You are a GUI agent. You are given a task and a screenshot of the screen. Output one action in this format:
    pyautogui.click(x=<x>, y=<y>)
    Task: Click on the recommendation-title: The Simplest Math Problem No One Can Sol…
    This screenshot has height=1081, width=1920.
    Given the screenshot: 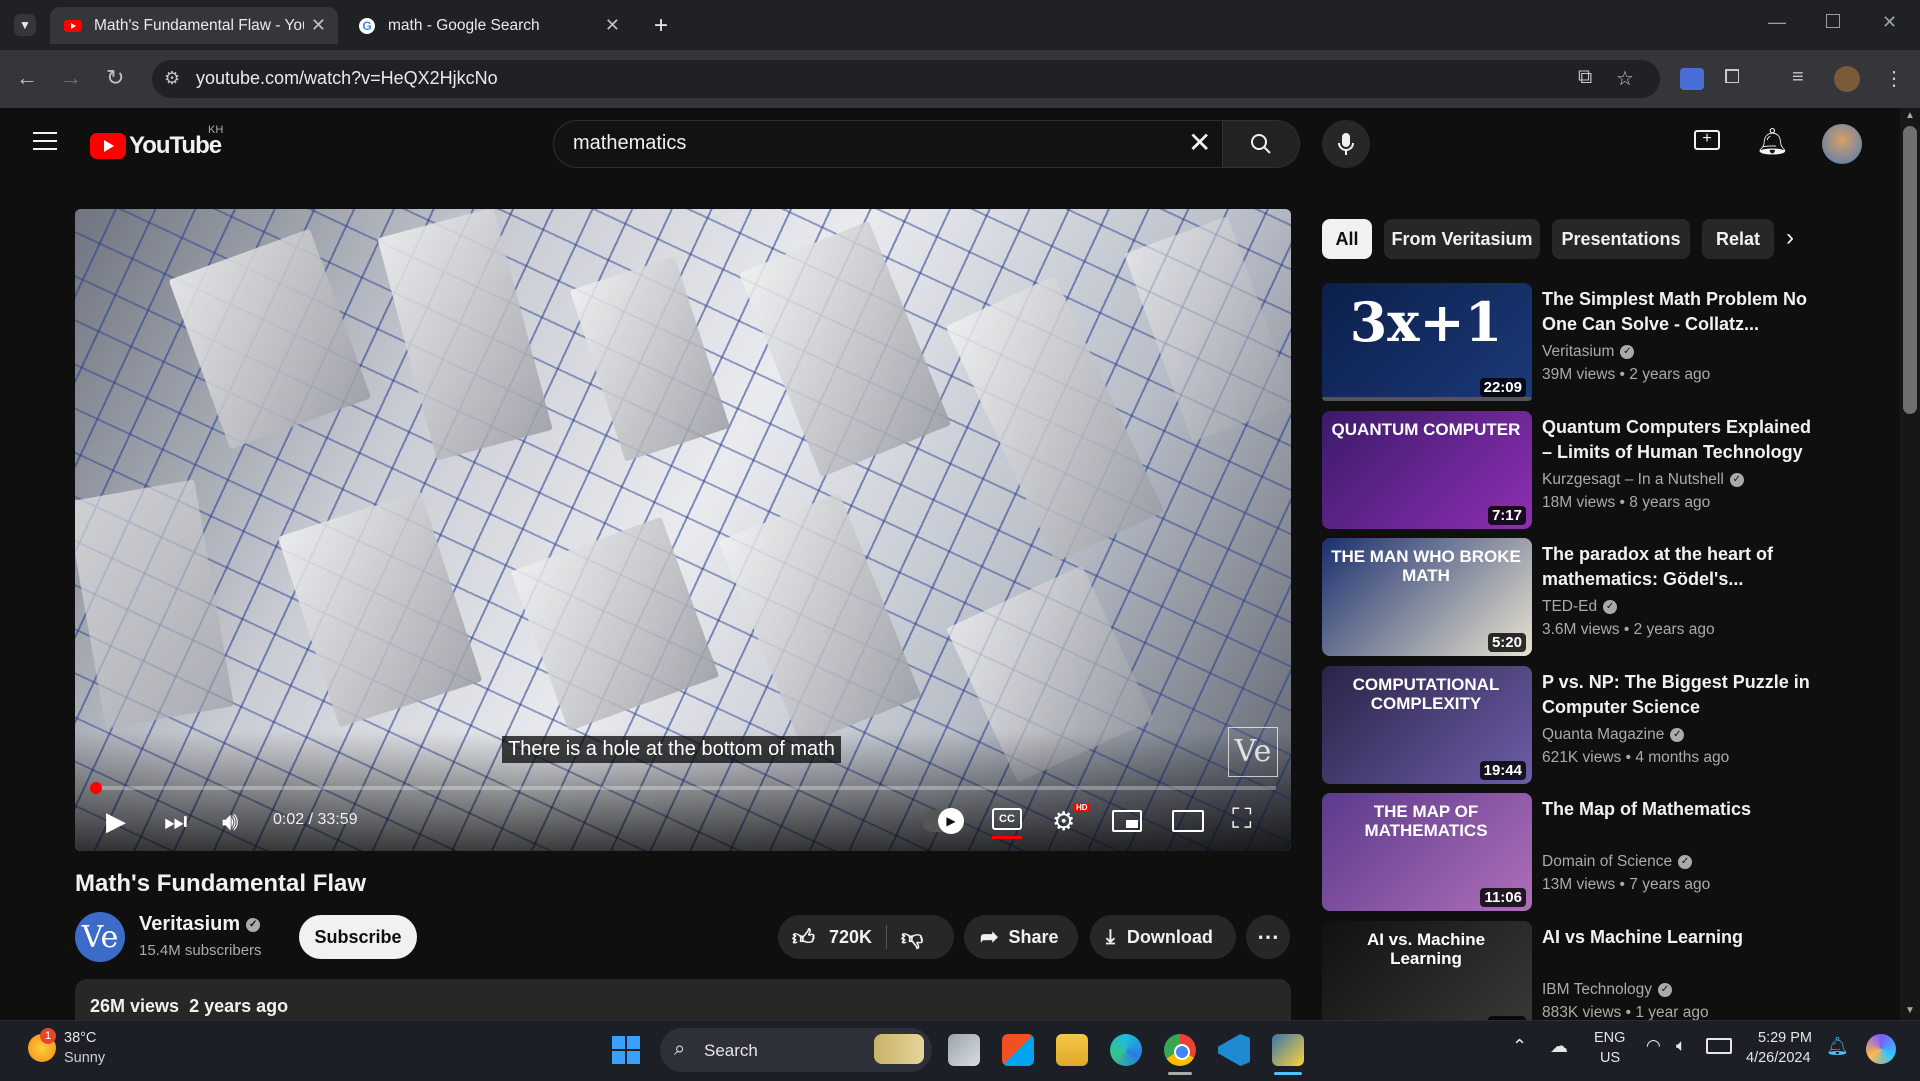 What is the action you would take?
    pyautogui.click(x=1677, y=312)
    